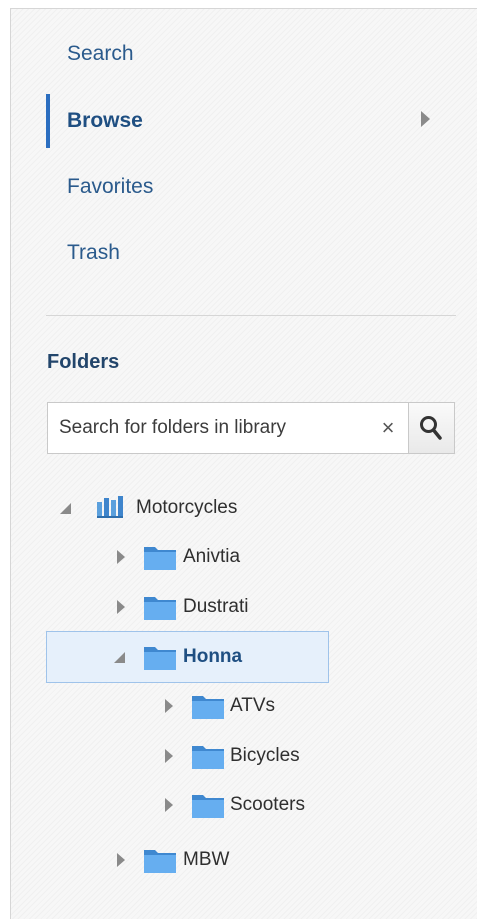 The width and height of the screenshot is (477, 919). I want to click on folder-search-input, so click(208, 428).